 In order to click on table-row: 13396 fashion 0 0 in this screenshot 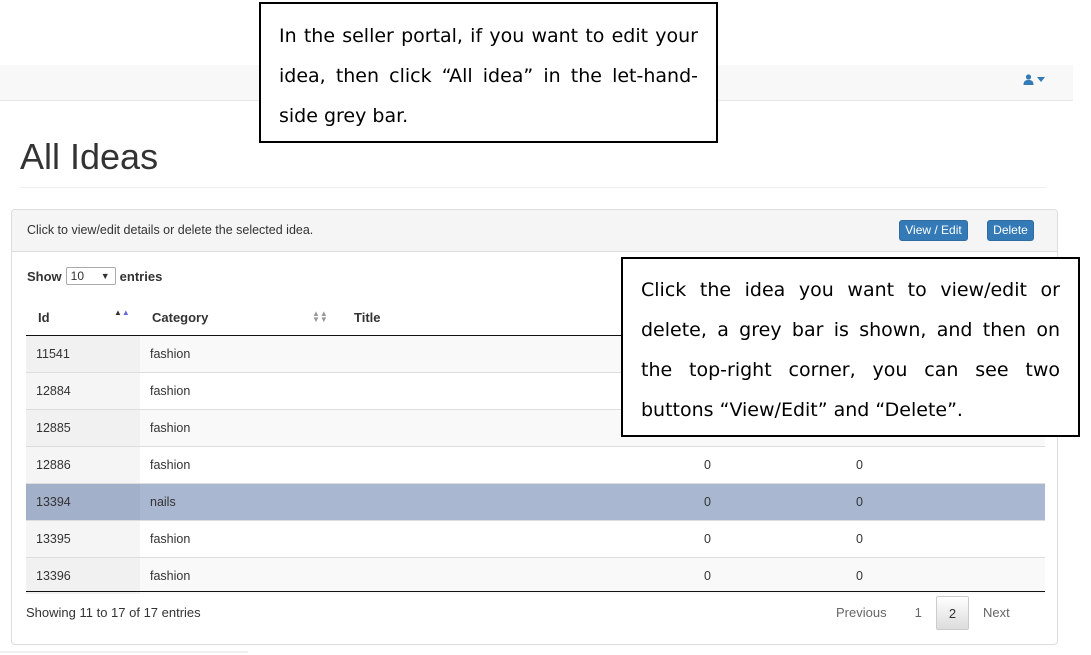, I will do `click(535, 575)`.